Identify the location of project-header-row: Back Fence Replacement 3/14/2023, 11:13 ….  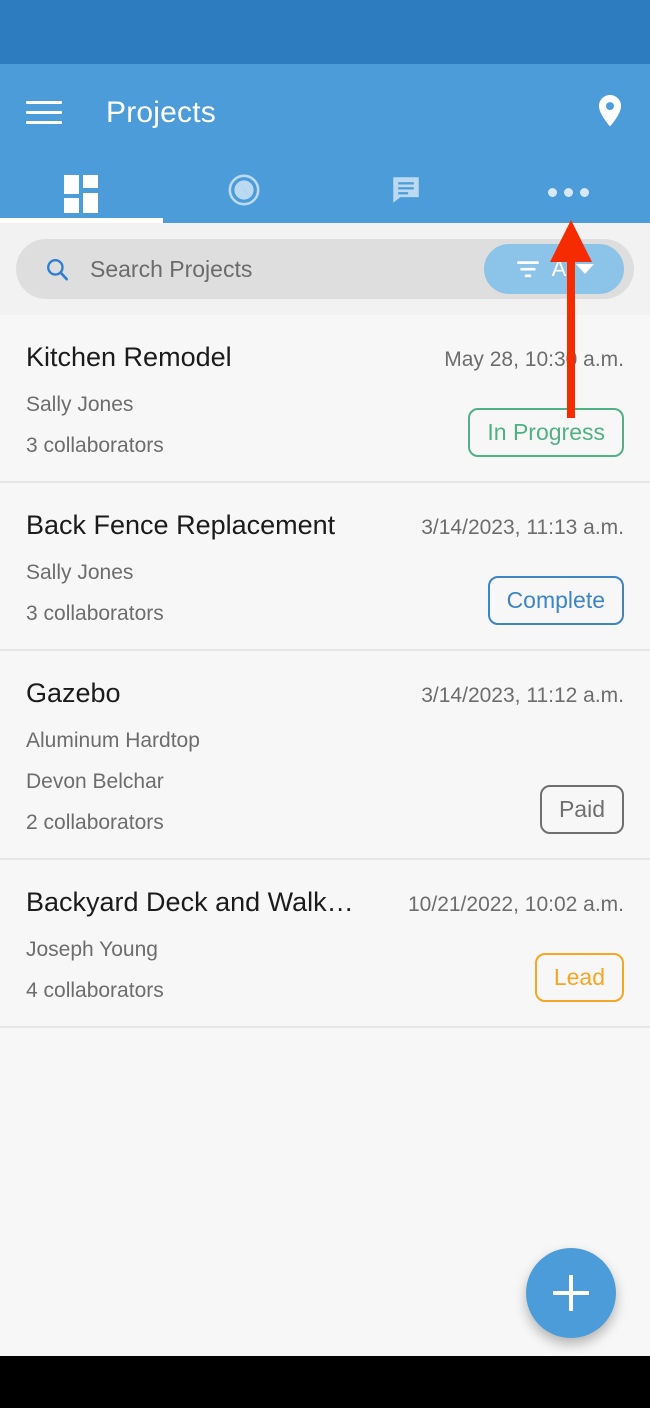
(325, 526).